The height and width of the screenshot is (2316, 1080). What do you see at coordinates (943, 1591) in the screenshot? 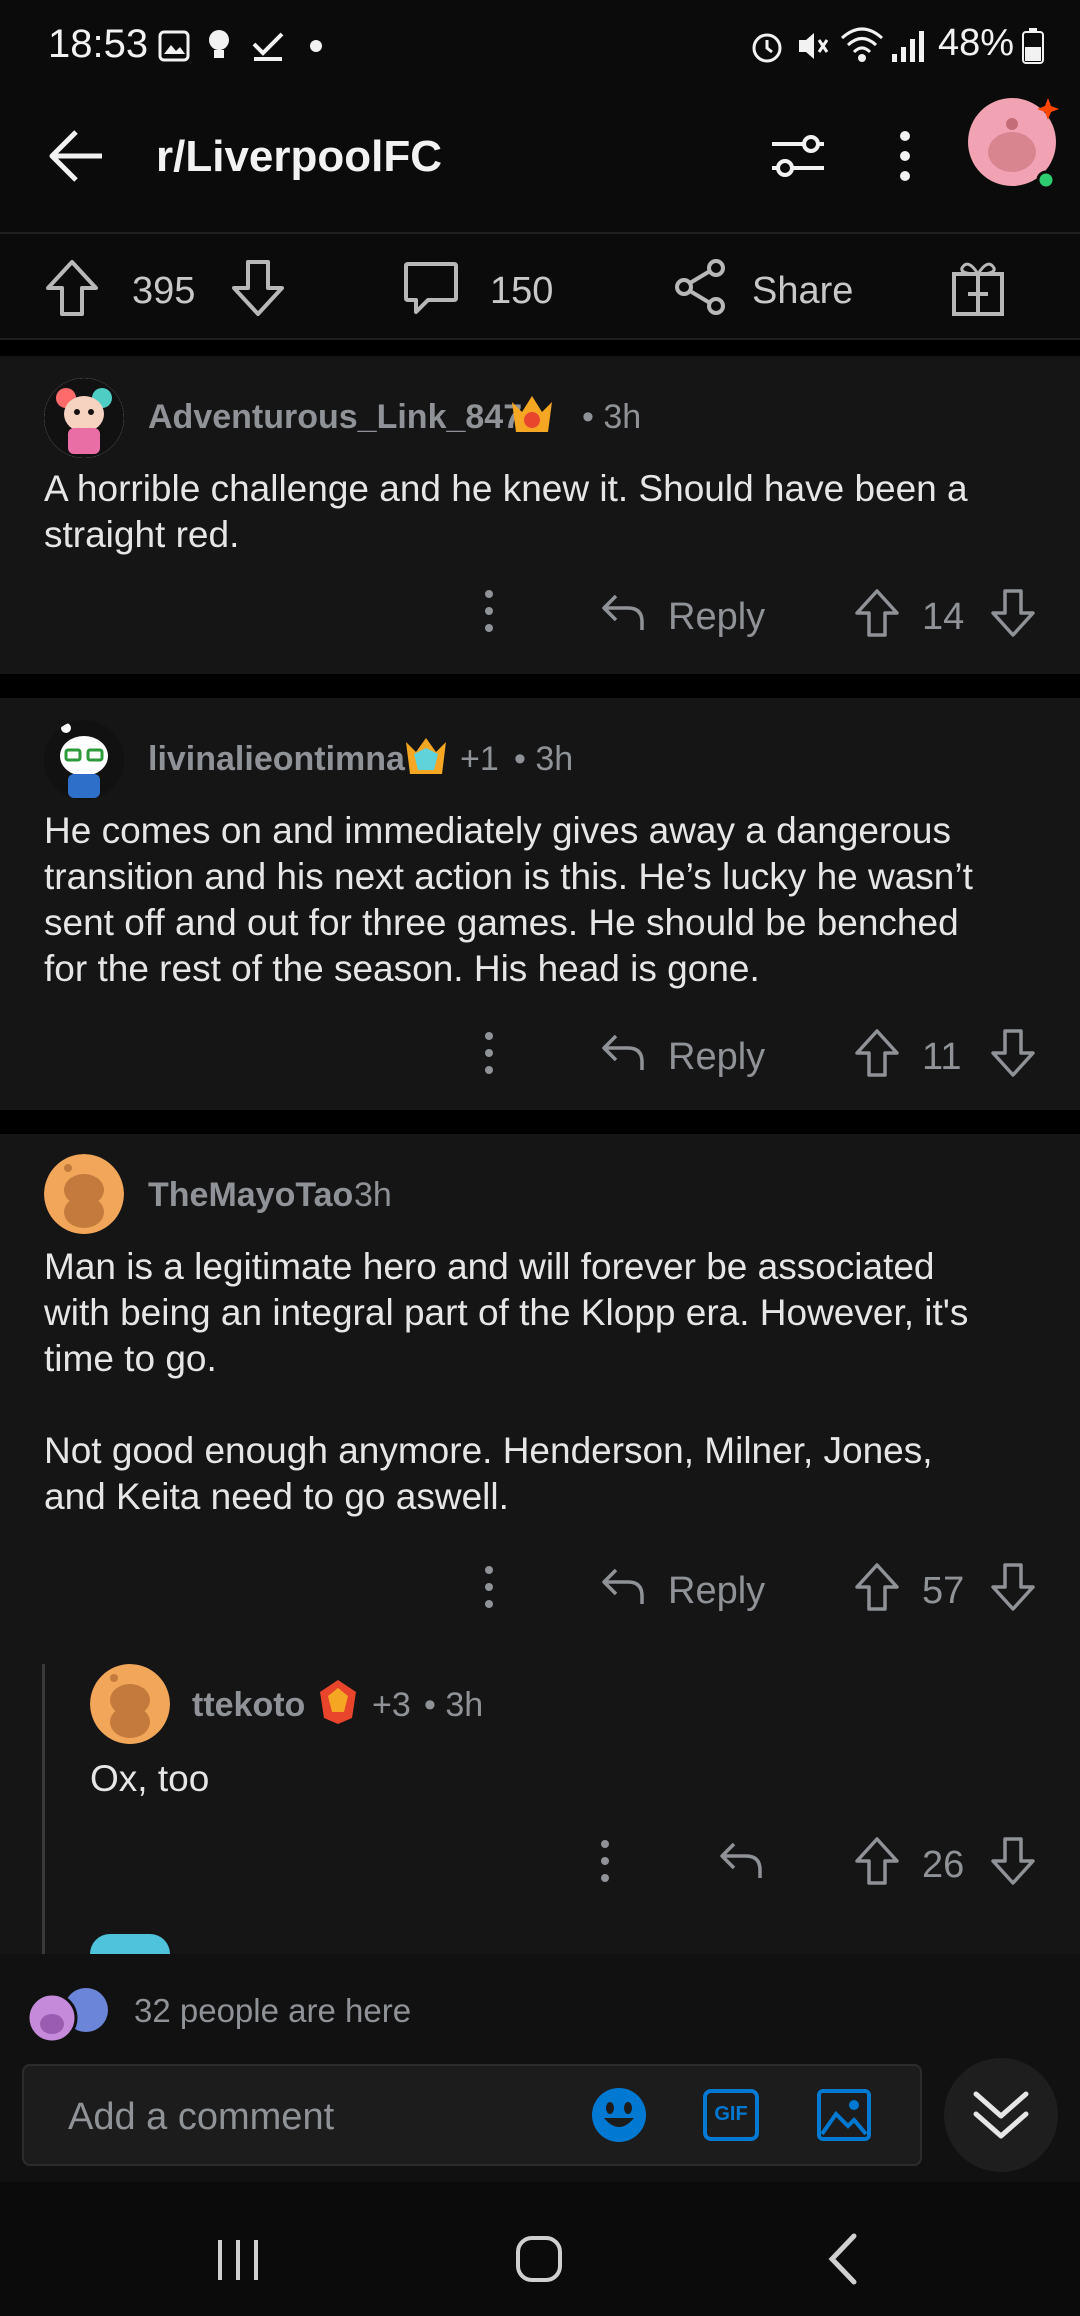
I see `comment-score: 57` at bounding box center [943, 1591].